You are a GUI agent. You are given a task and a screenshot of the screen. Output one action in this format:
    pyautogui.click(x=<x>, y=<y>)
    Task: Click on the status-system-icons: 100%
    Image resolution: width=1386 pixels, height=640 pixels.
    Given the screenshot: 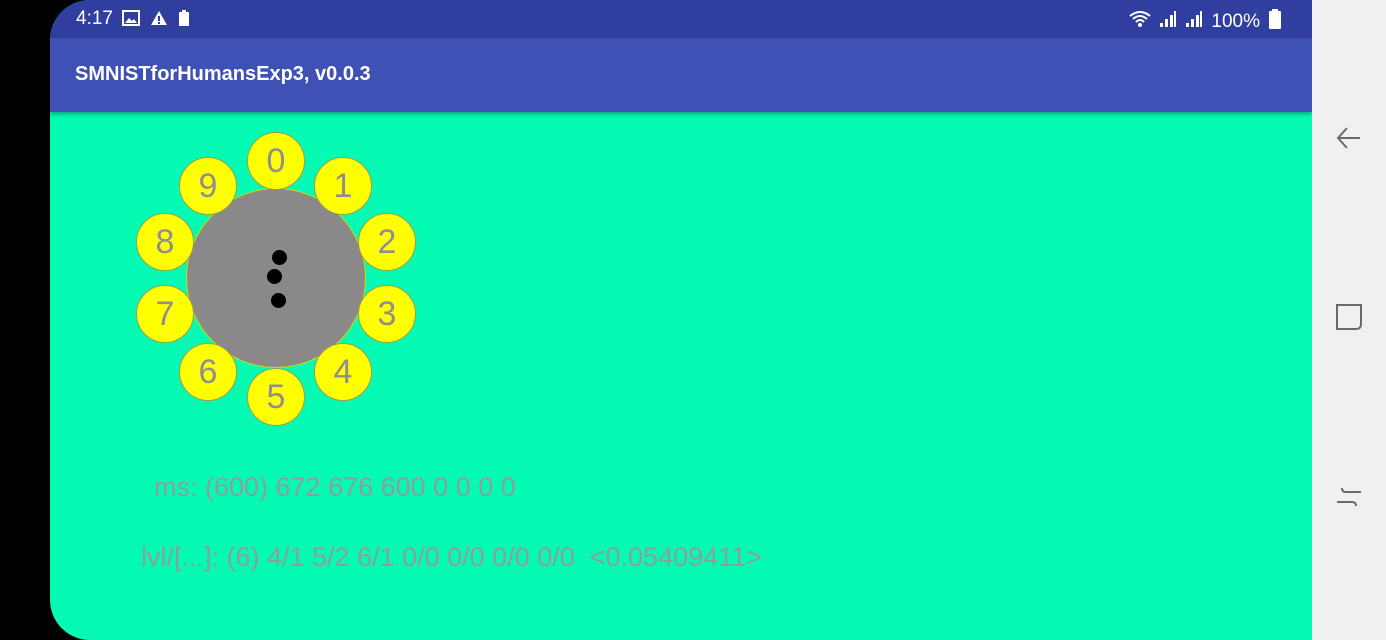 What is the action you would take?
    pyautogui.click(x=1205, y=22)
    